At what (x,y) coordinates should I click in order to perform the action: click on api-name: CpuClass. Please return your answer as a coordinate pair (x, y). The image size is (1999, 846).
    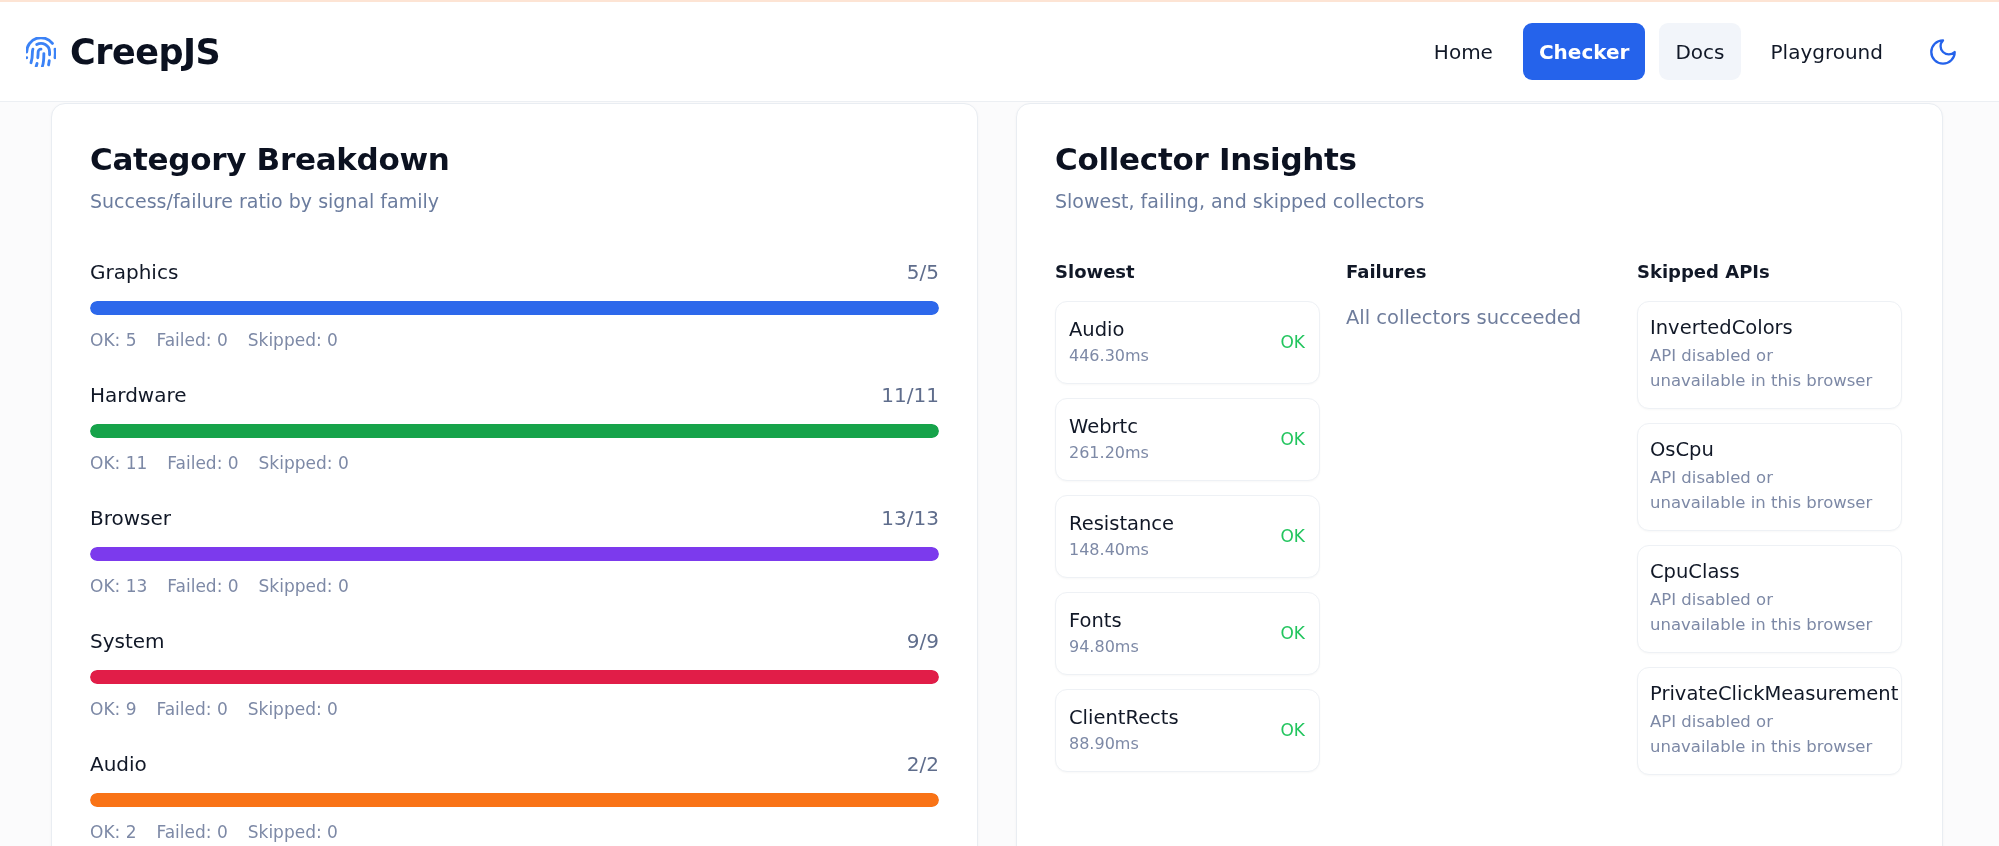
    Looking at the image, I should click on (1695, 572).